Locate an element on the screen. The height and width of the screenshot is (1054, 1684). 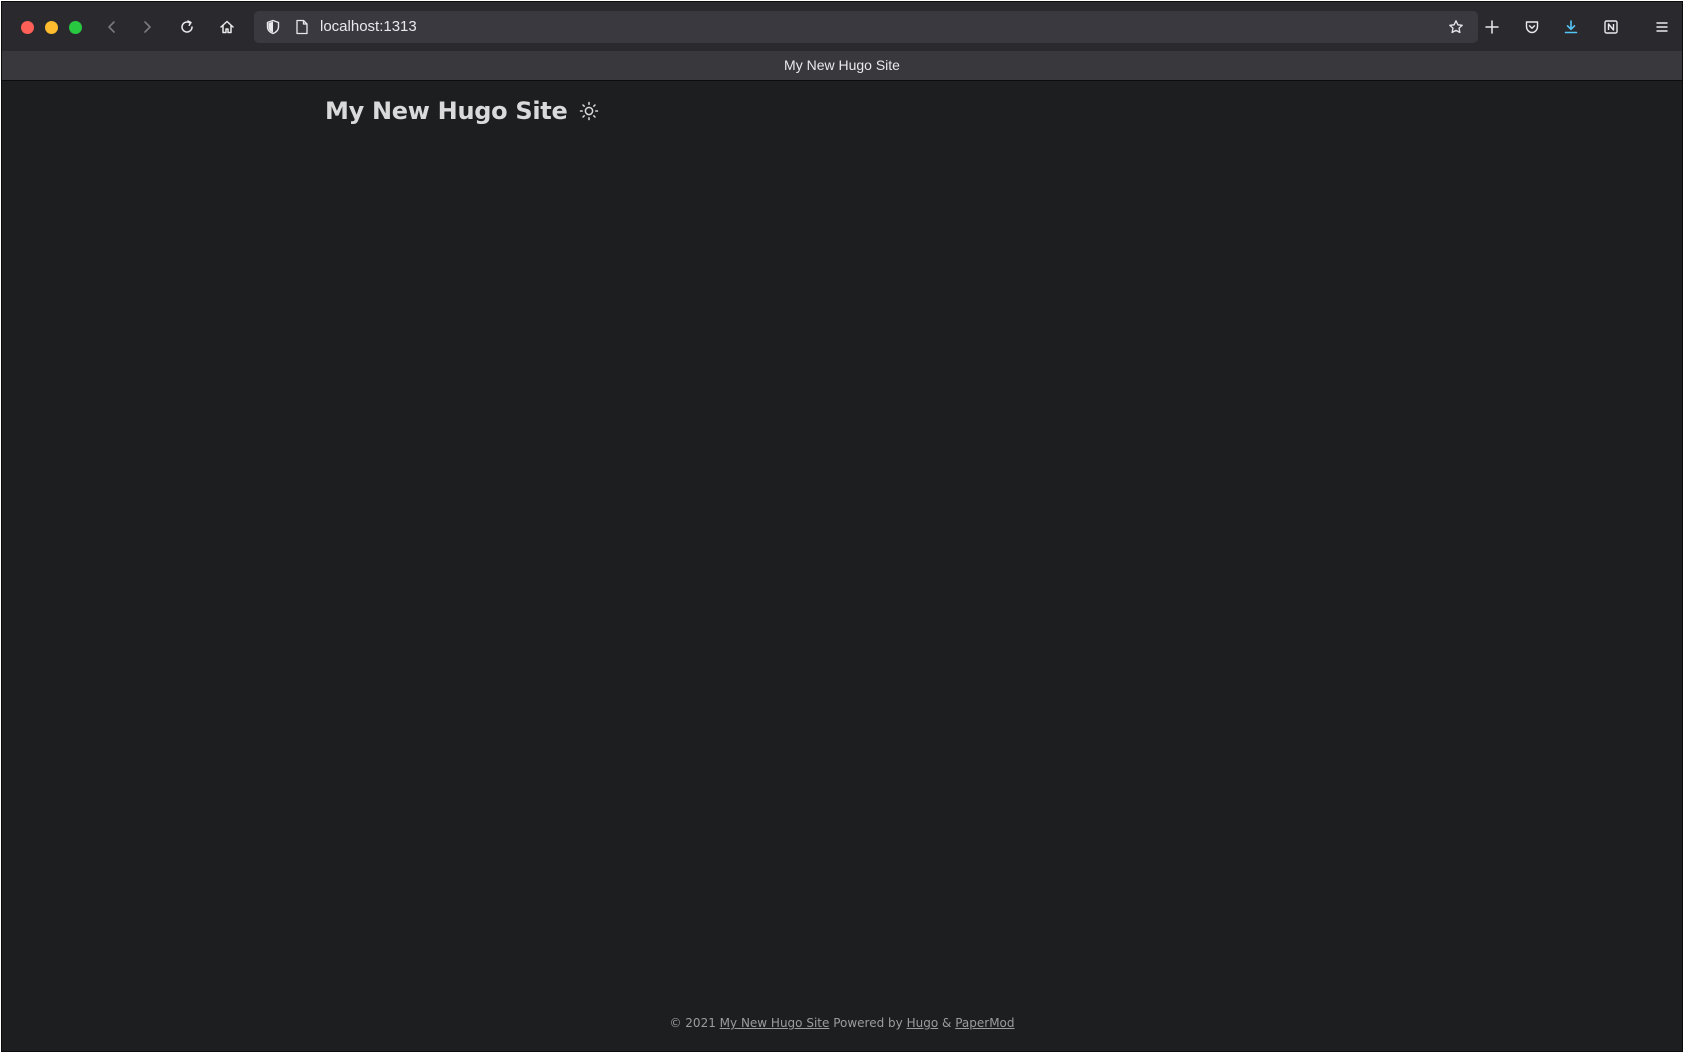
window-close-button is located at coordinates (27, 27).